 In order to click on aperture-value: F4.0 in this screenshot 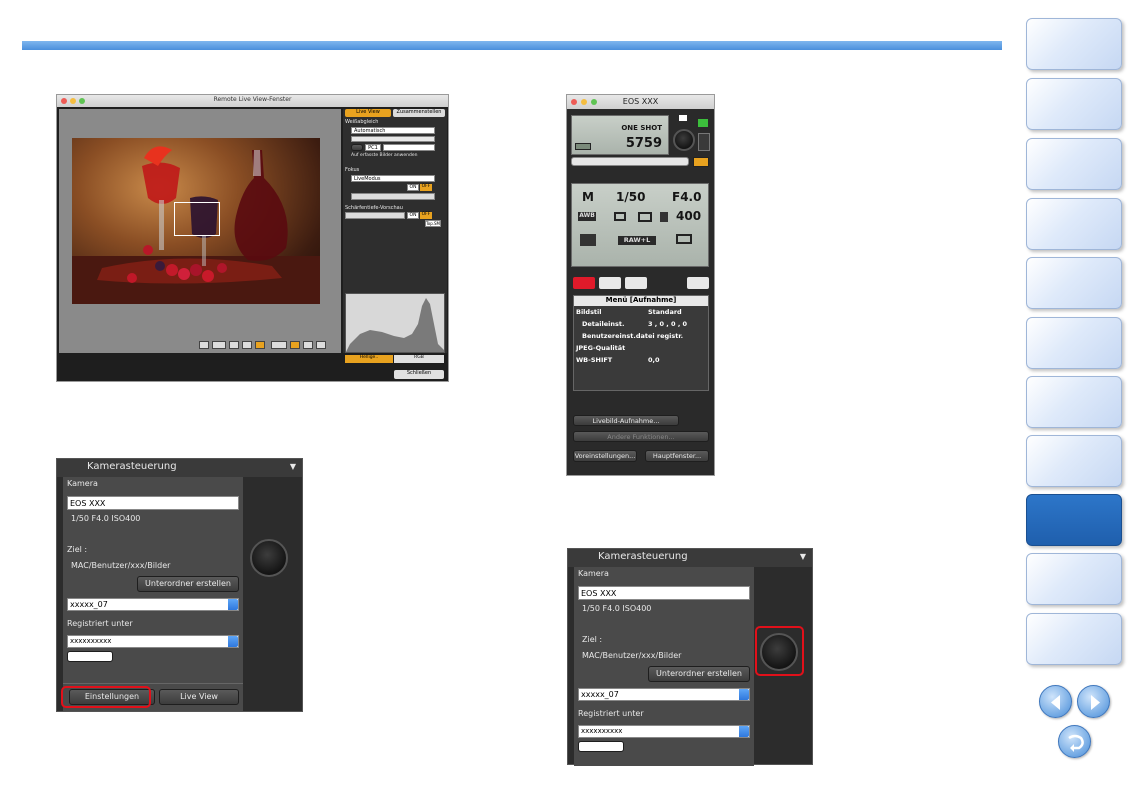, I will do `click(686, 197)`.